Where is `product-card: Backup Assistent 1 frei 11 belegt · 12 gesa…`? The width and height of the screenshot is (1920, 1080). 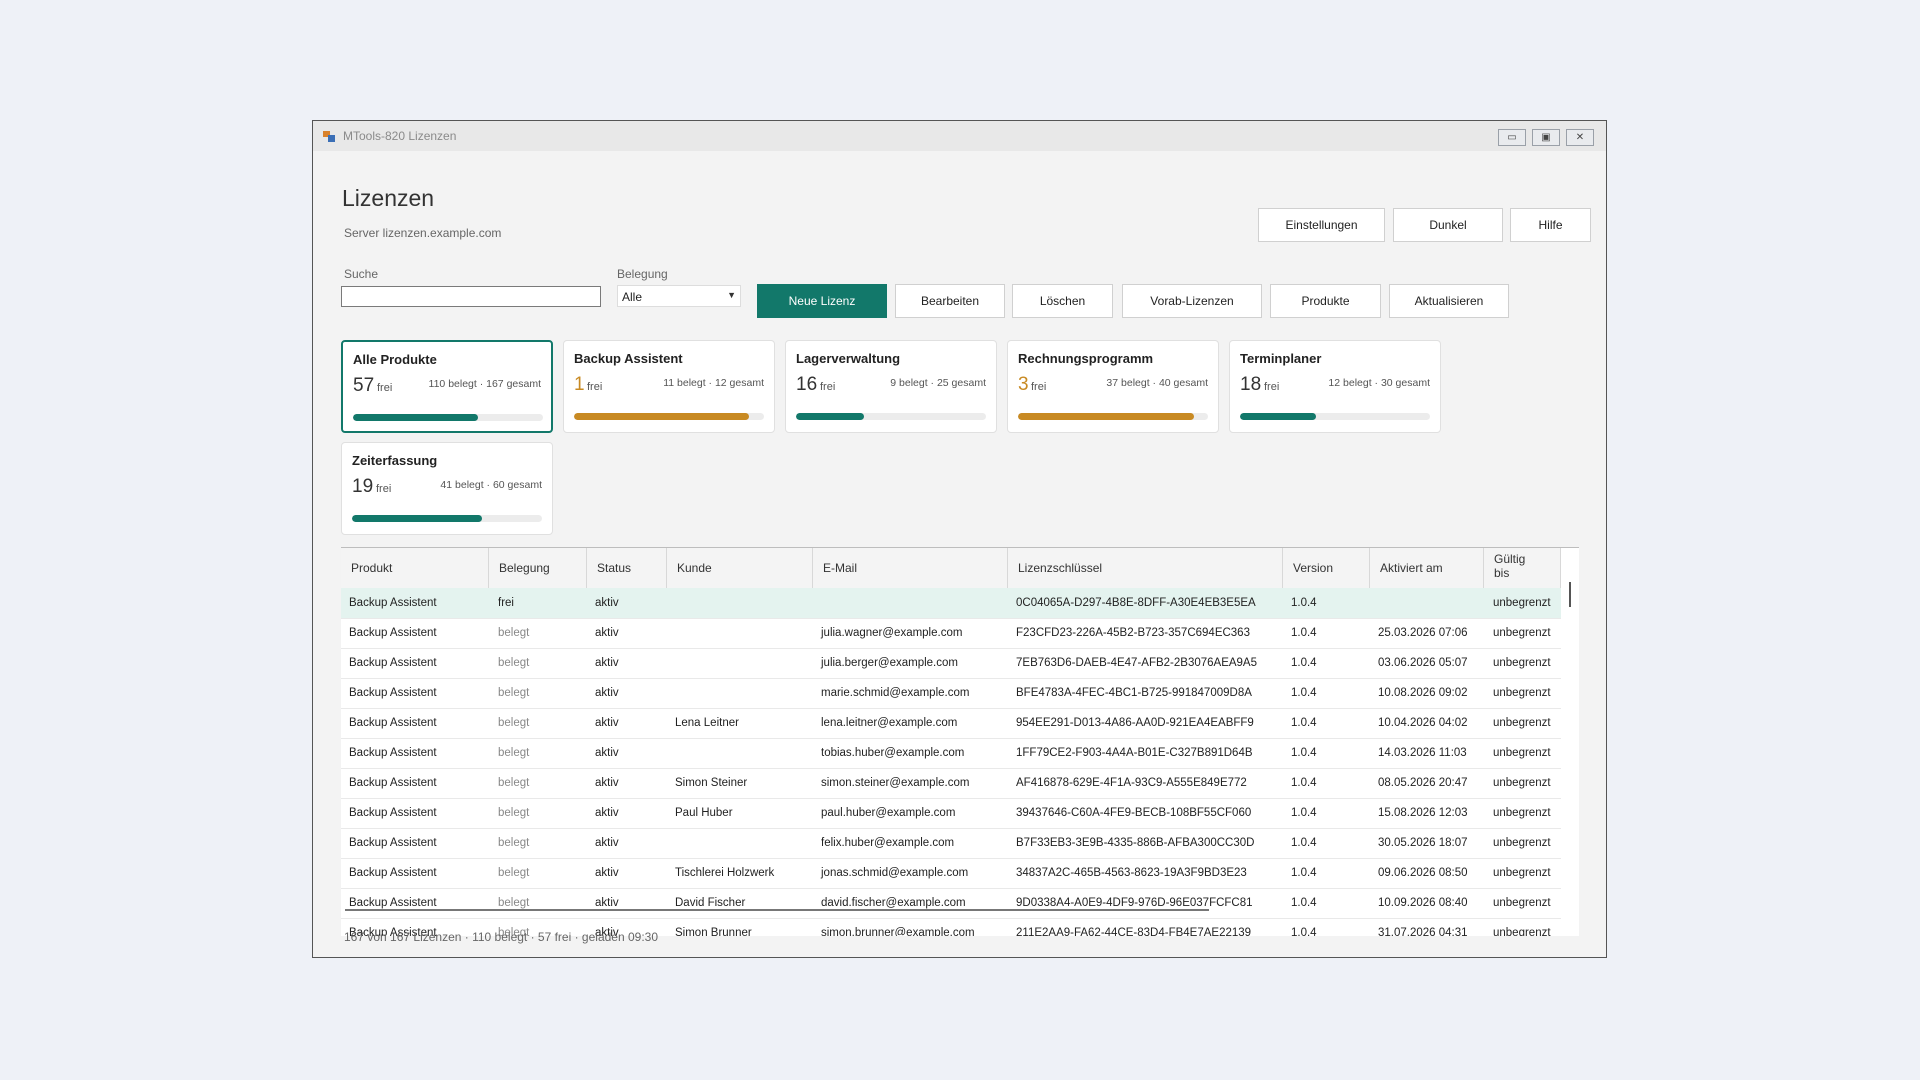 product-card: Backup Assistent 1 frei 11 belegt · 12 gesa… is located at coordinates (669, 386).